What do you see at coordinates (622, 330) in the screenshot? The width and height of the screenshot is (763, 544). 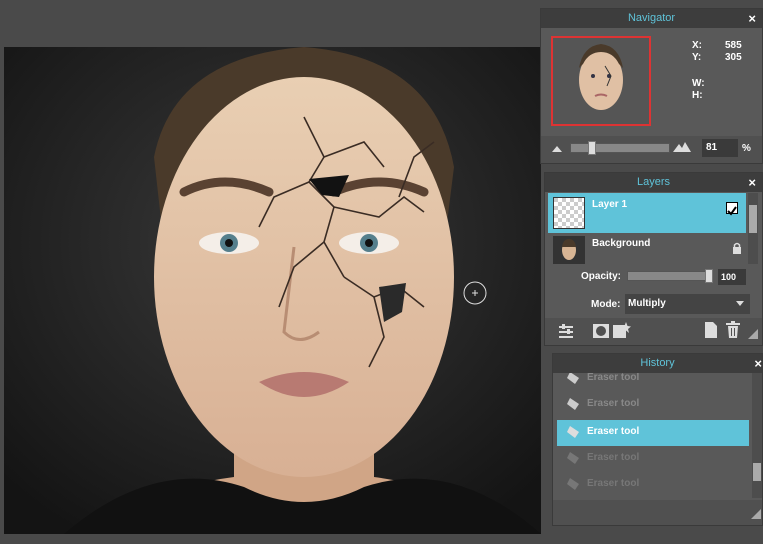 I see `layer-effects-icon` at bounding box center [622, 330].